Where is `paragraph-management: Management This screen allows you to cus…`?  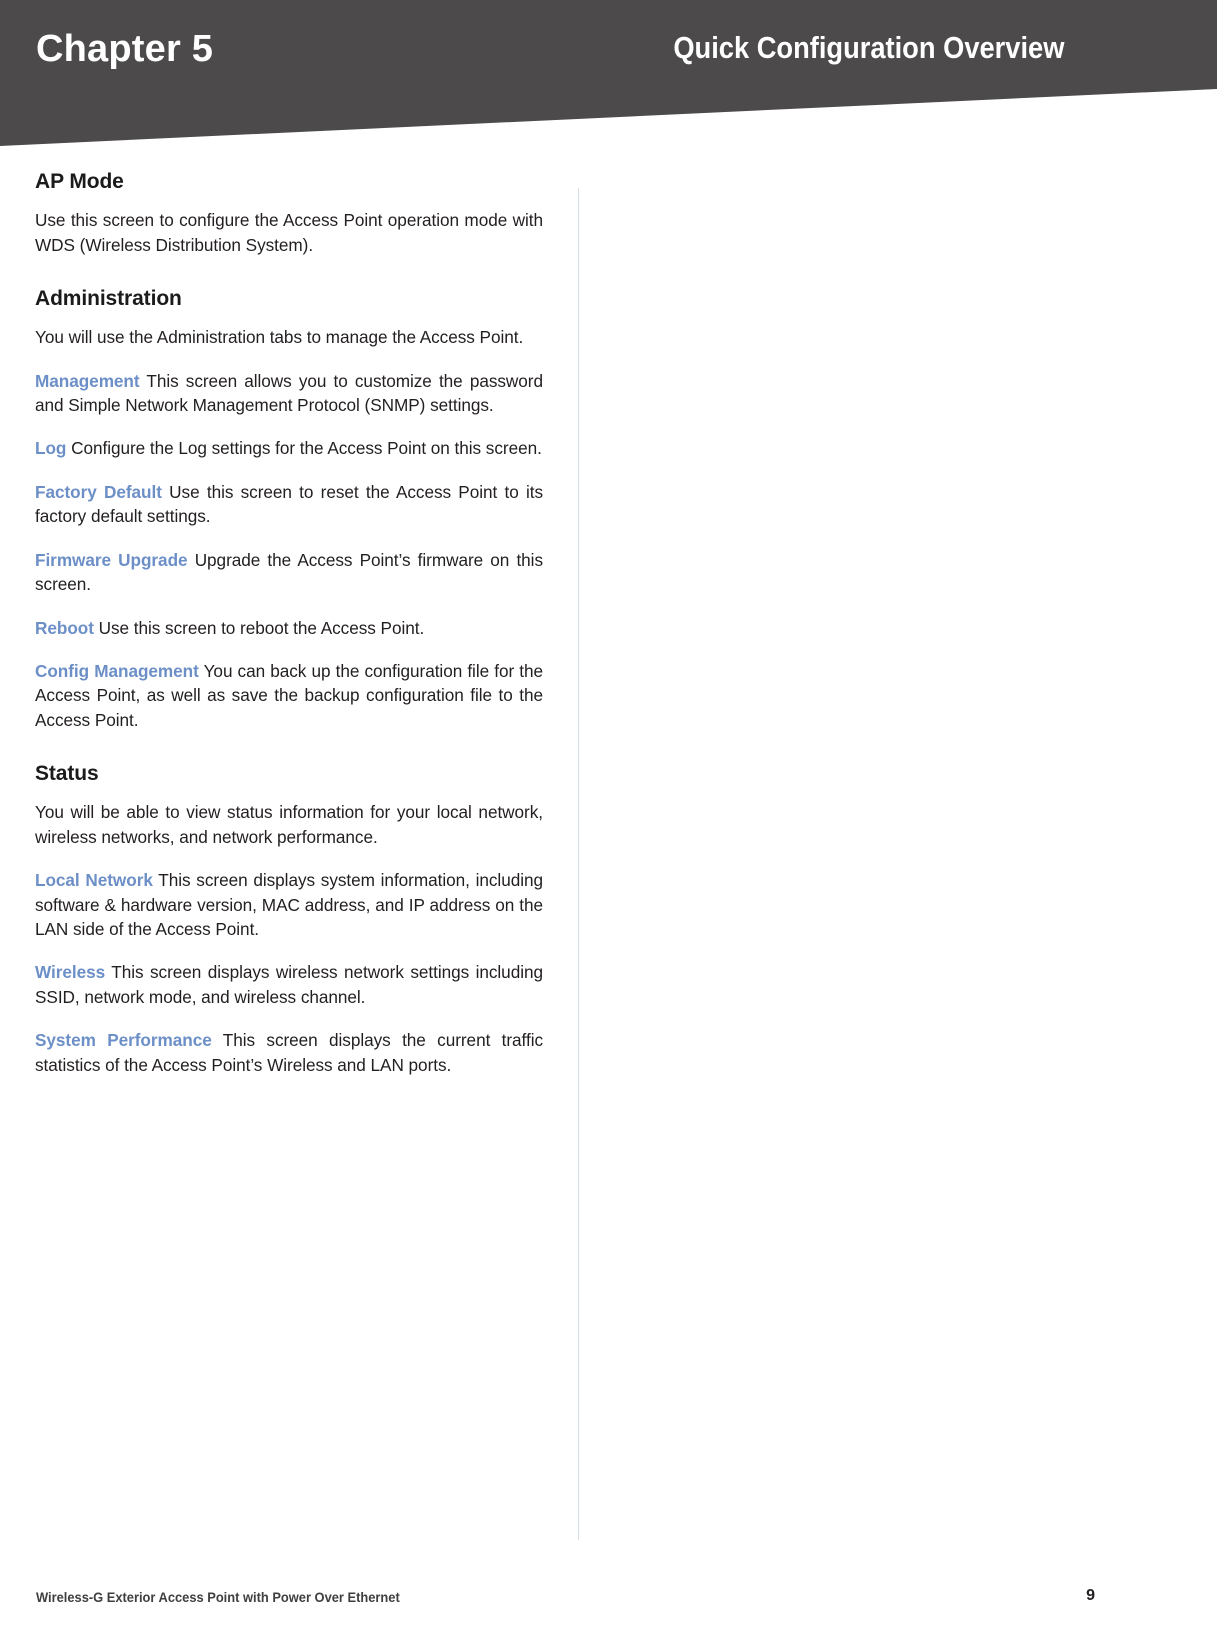 paragraph-management: Management This screen allows you to cus… is located at coordinates (289, 393).